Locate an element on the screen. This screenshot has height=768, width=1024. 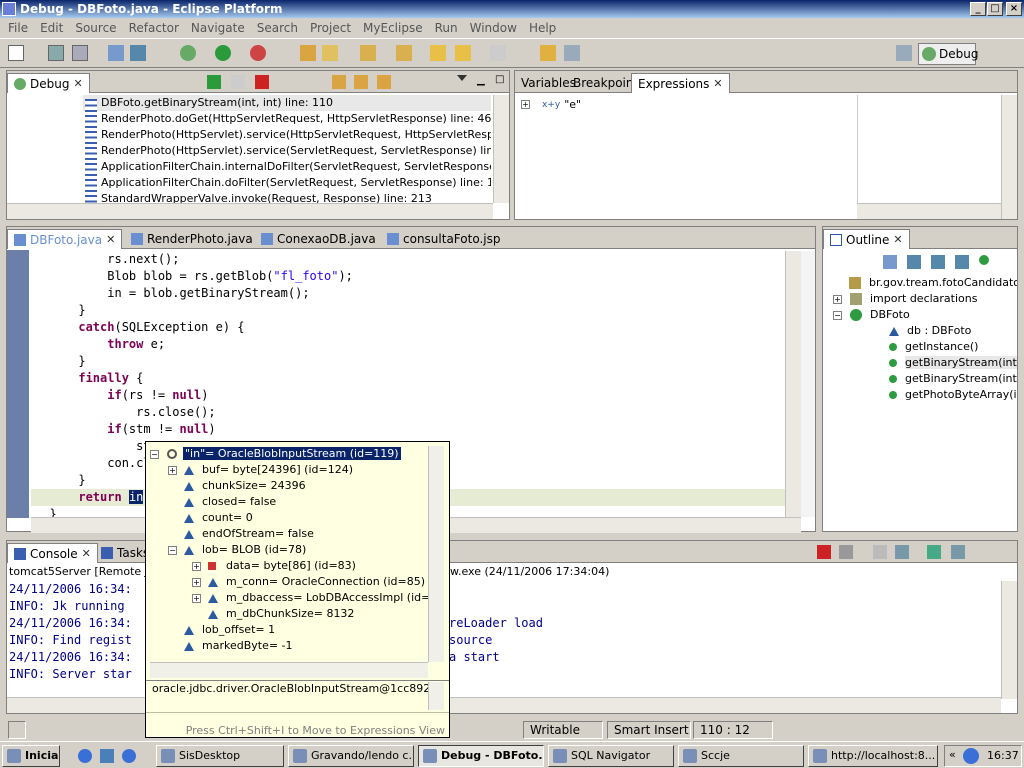
menu-source: Source is located at coordinates (95, 28).